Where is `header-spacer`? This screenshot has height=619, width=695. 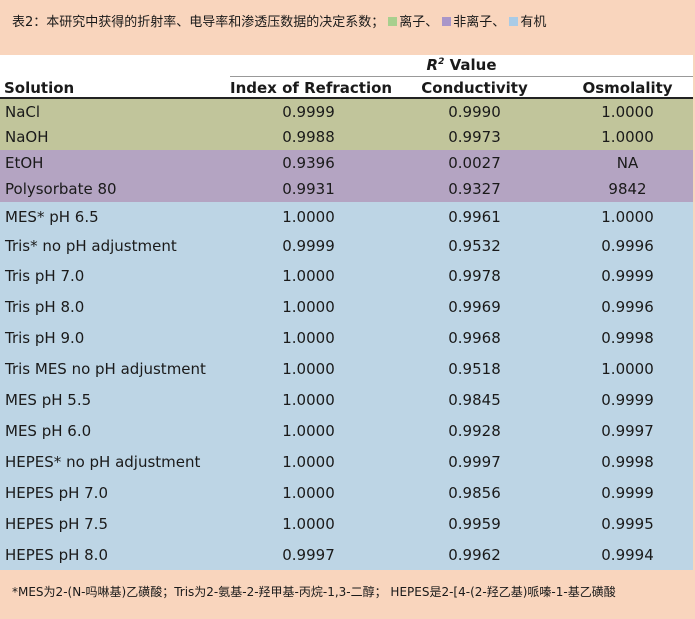
header-spacer is located at coordinates (115, 65).